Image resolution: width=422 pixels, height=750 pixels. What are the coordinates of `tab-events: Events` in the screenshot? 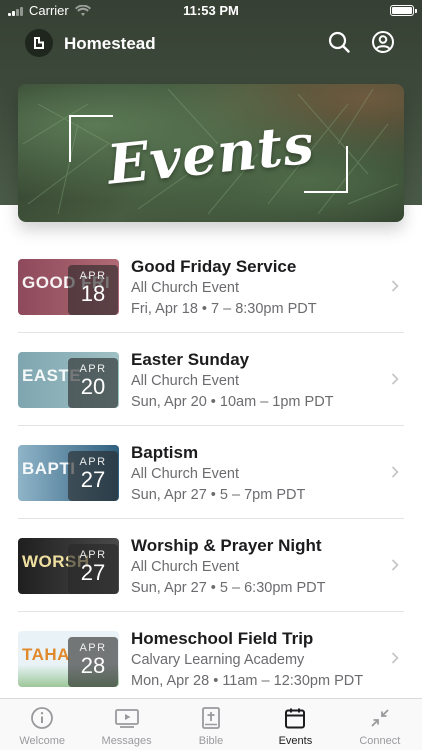 It's located at (295, 724).